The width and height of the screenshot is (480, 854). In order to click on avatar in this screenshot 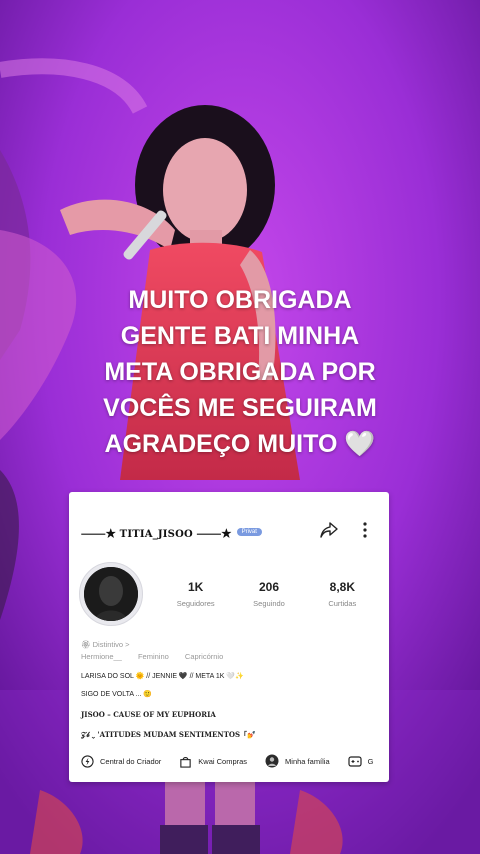, I will do `click(111, 594)`.